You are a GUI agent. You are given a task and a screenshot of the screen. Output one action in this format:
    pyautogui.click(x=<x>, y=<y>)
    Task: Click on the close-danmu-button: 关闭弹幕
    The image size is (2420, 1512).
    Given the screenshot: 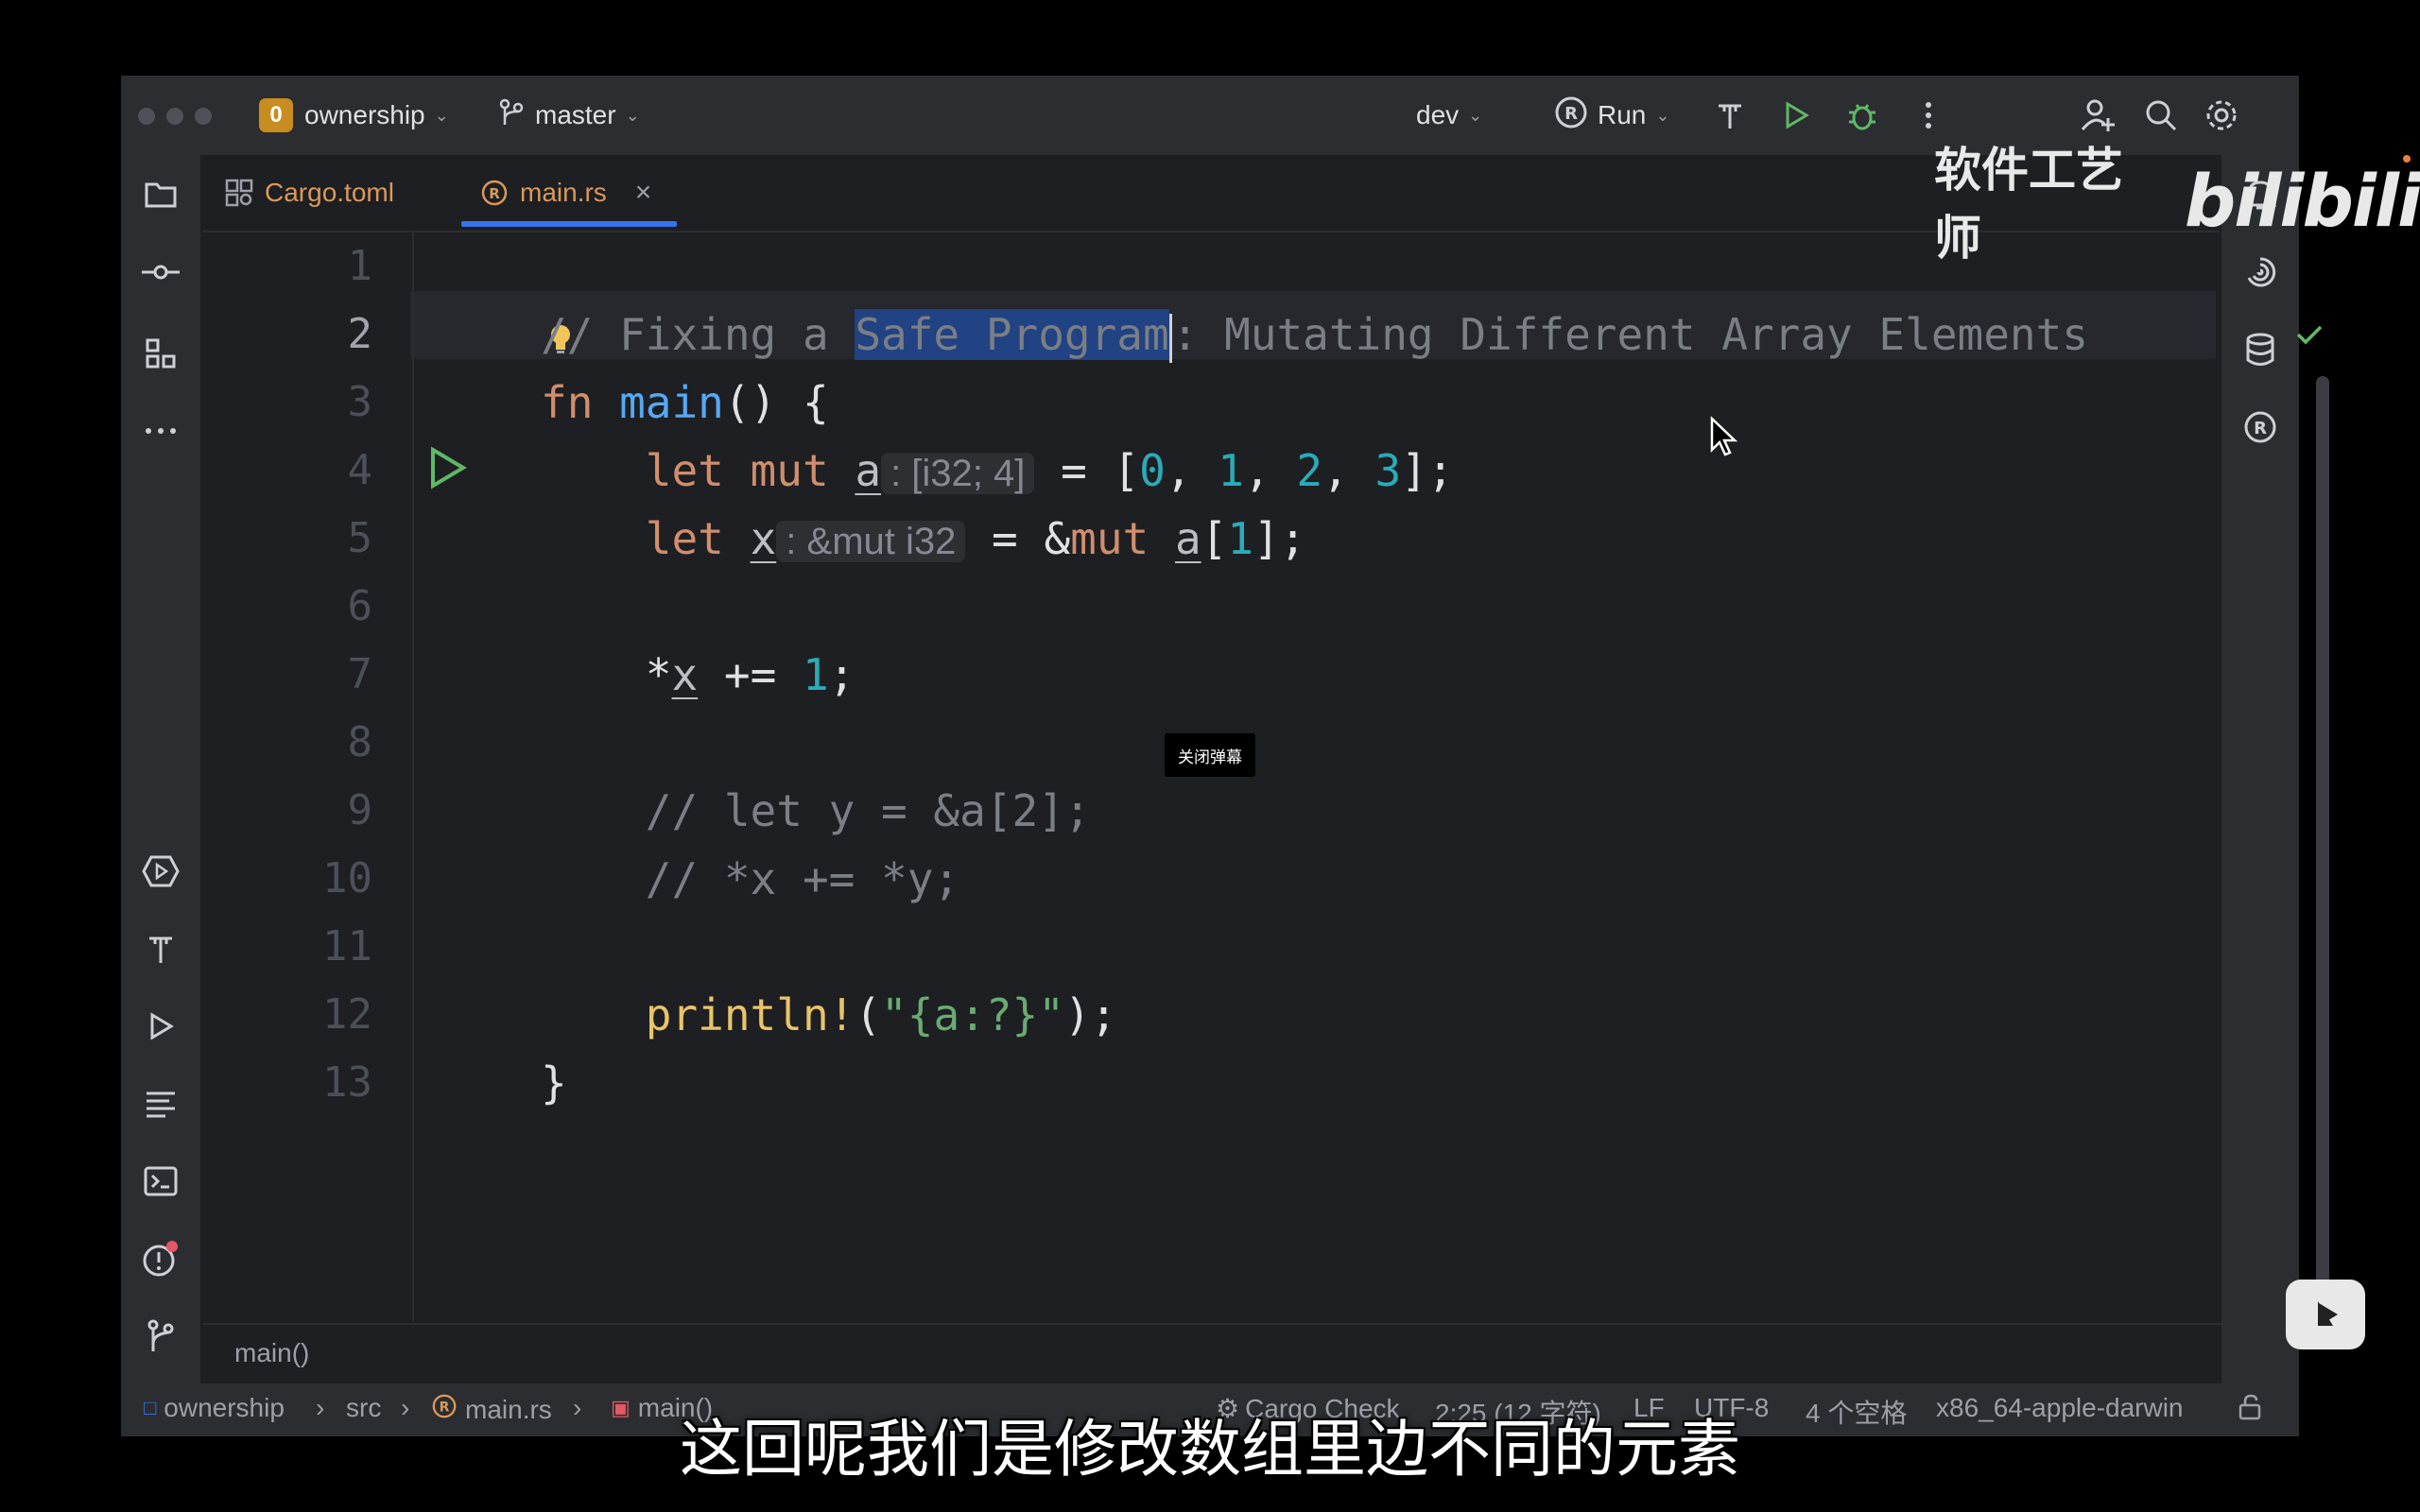 What is the action you would take?
    pyautogui.click(x=1210, y=755)
    